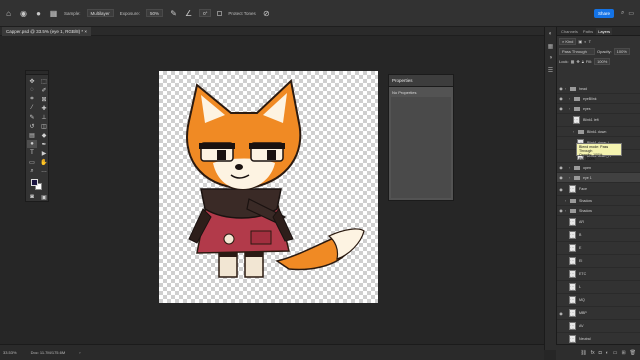 The height and width of the screenshot is (360, 640). What do you see at coordinates (573, 61) in the screenshot?
I see `lock-pixels-icon: ▦` at bounding box center [573, 61].